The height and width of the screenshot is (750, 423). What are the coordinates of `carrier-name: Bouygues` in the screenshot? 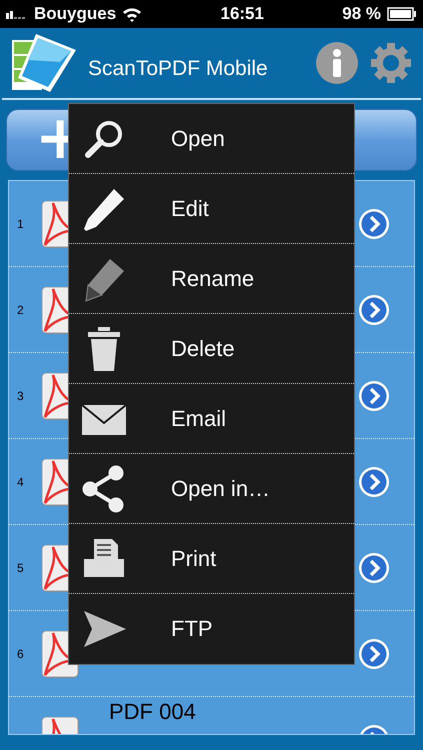 It's located at (75, 14).